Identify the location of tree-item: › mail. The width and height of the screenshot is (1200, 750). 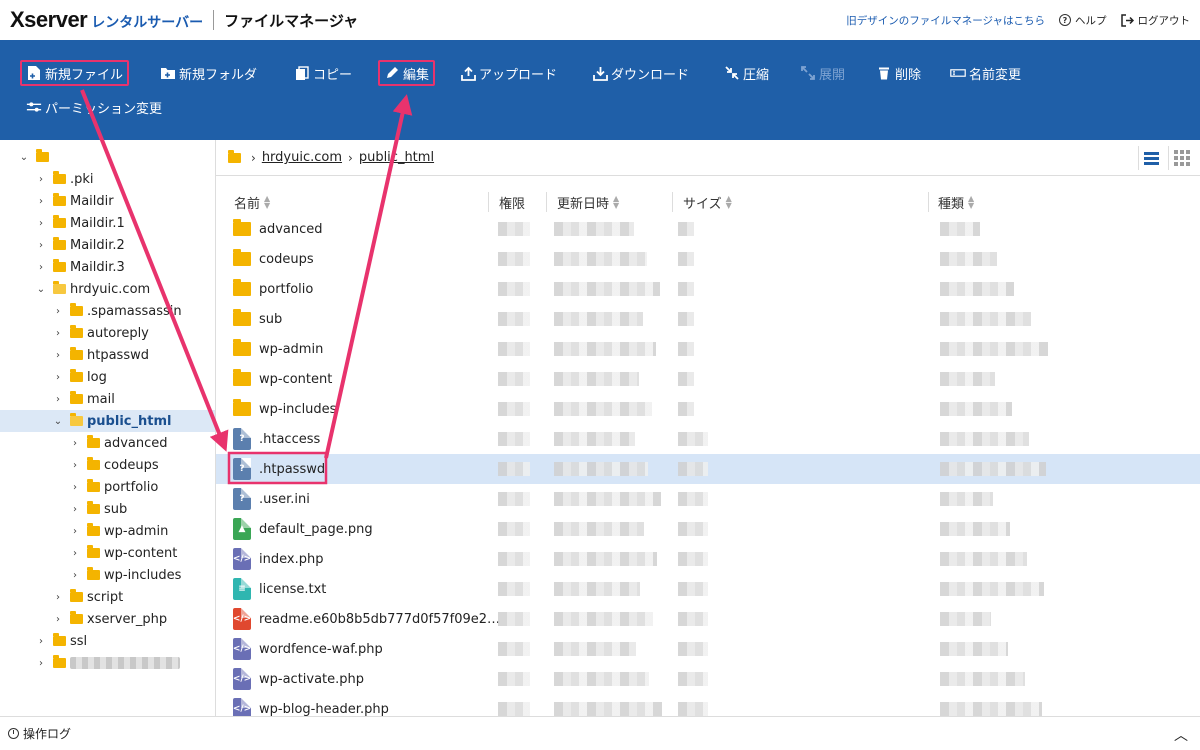
(107, 399).